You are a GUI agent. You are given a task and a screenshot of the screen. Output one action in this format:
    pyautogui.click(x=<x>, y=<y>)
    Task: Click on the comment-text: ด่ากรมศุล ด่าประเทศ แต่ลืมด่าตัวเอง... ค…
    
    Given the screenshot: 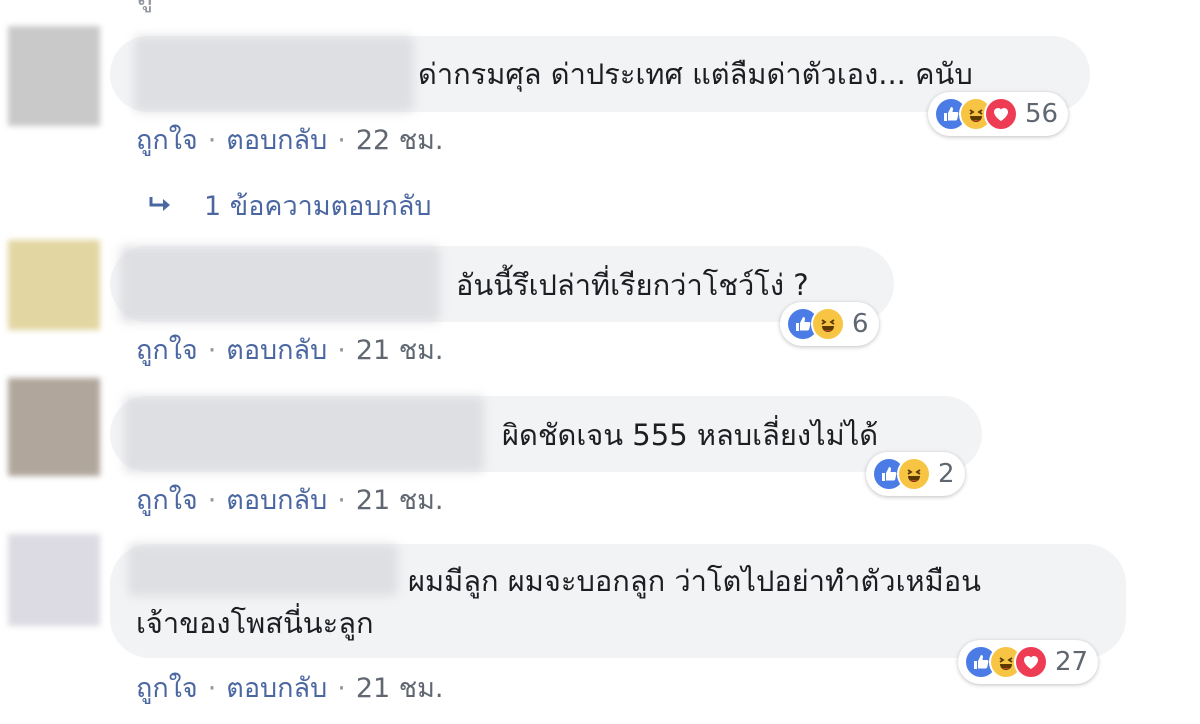 What is the action you would take?
    pyautogui.click(x=695, y=74)
    